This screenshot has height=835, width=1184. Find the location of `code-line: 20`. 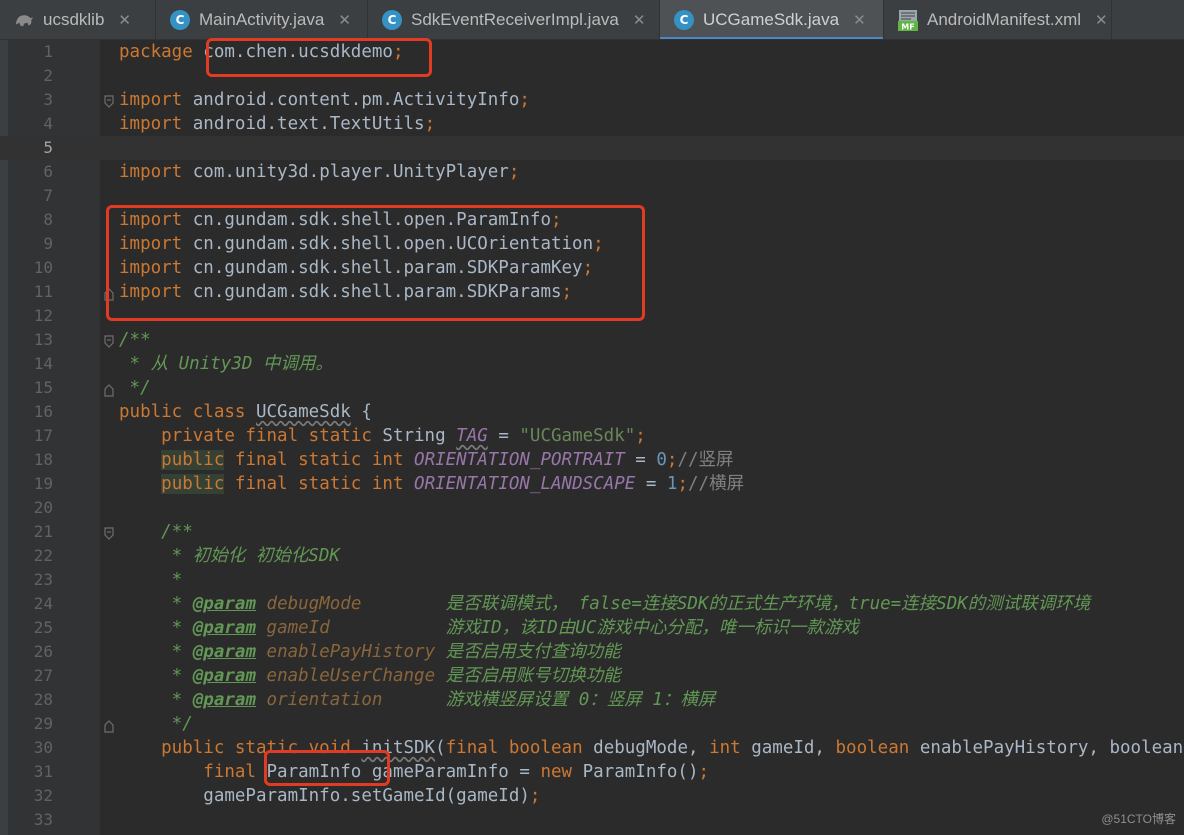

code-line: 20 is located at coordinates (592, 508).